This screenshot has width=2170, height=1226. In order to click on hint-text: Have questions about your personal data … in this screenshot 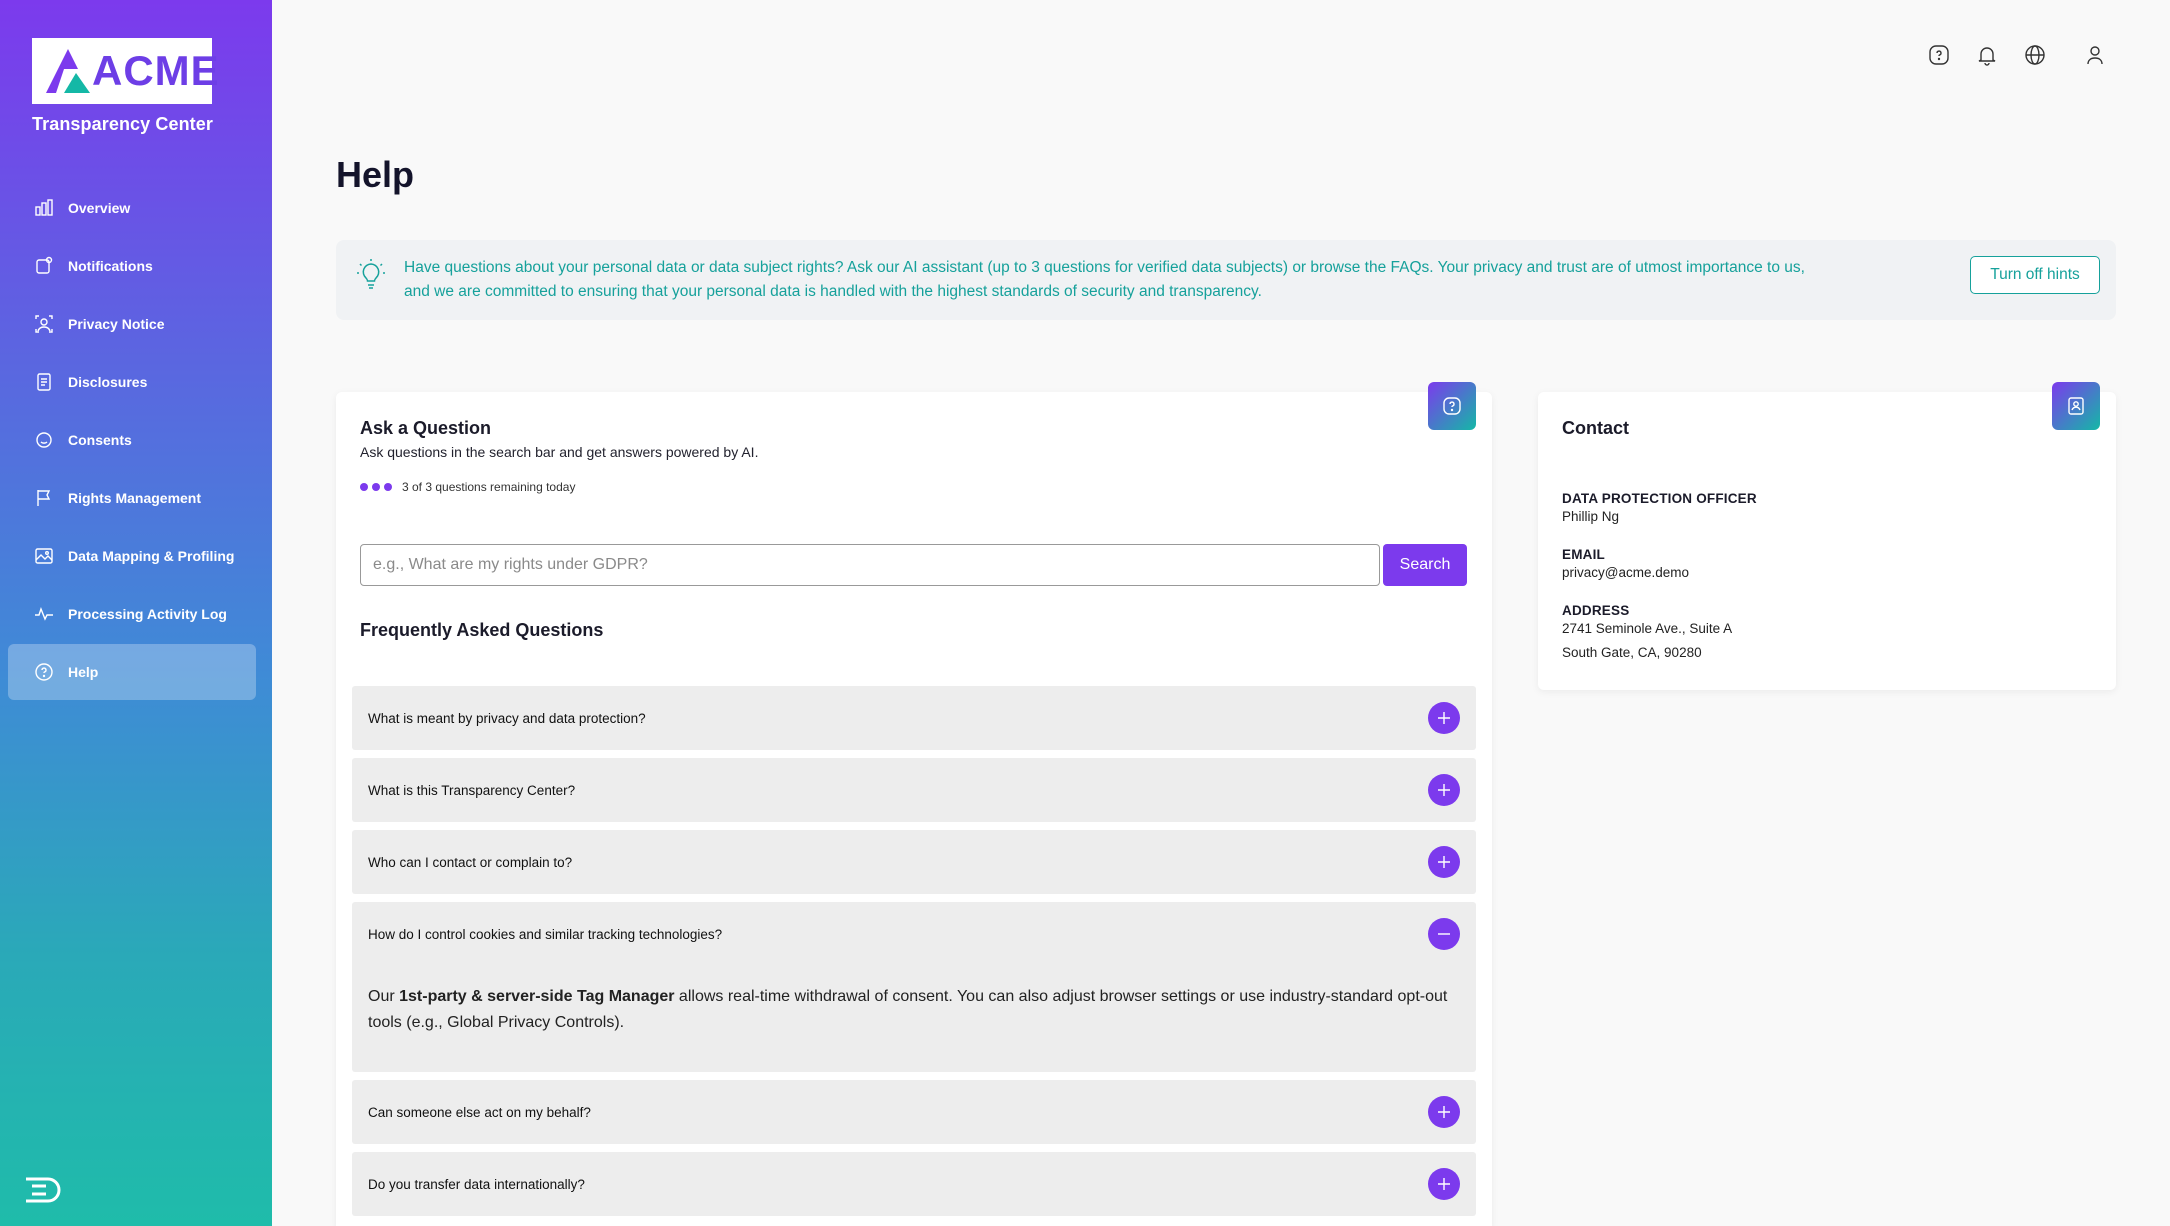, I will do `click(1104, 279)`.